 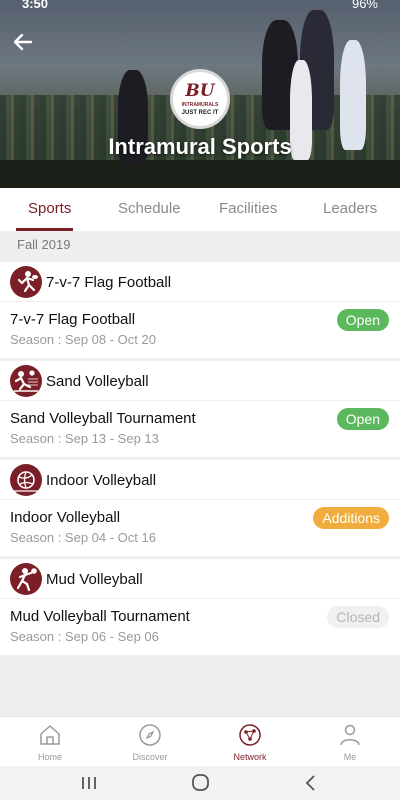 What do you see at coordinates (84, 636) in the screenshot?
I see `season-dates: Season : Sep 06 - Sep 06` at bounding box center [84, 636].